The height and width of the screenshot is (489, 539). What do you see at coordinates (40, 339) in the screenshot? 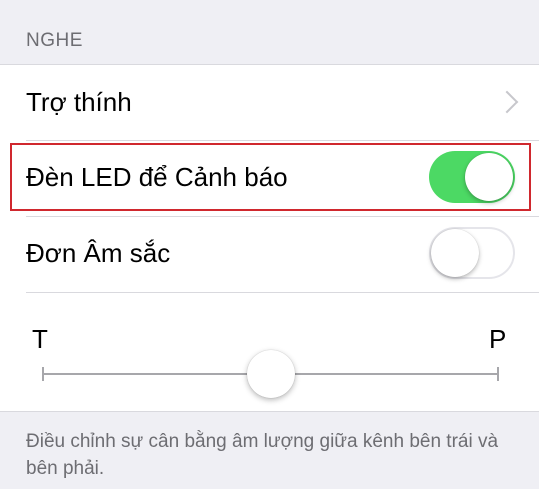
I see `balance-left-label: T` at bounding box center [40, 339].